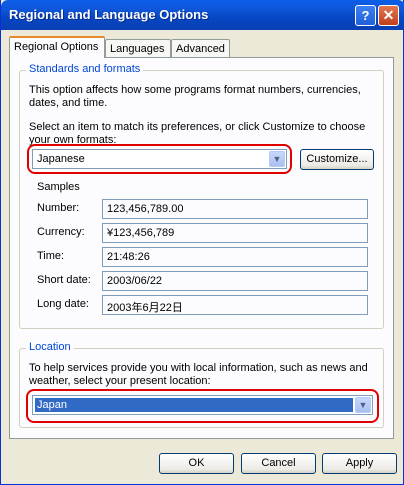  I want to click on sample-value-short-date: 2003/06/22, so click(235, 281).